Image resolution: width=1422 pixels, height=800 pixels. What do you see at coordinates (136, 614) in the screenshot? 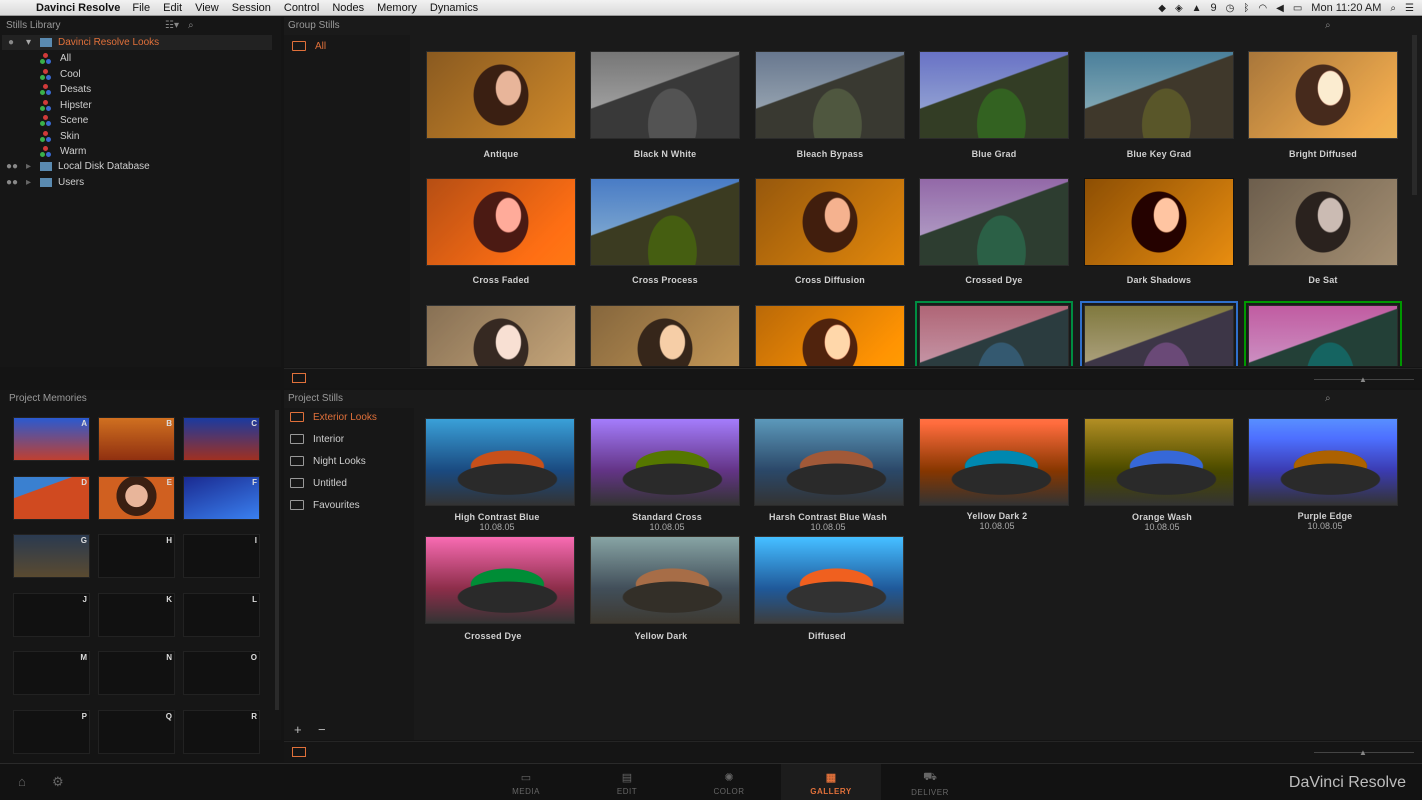
I see `memory-slot-k: K` at bounding box center [136, 614].